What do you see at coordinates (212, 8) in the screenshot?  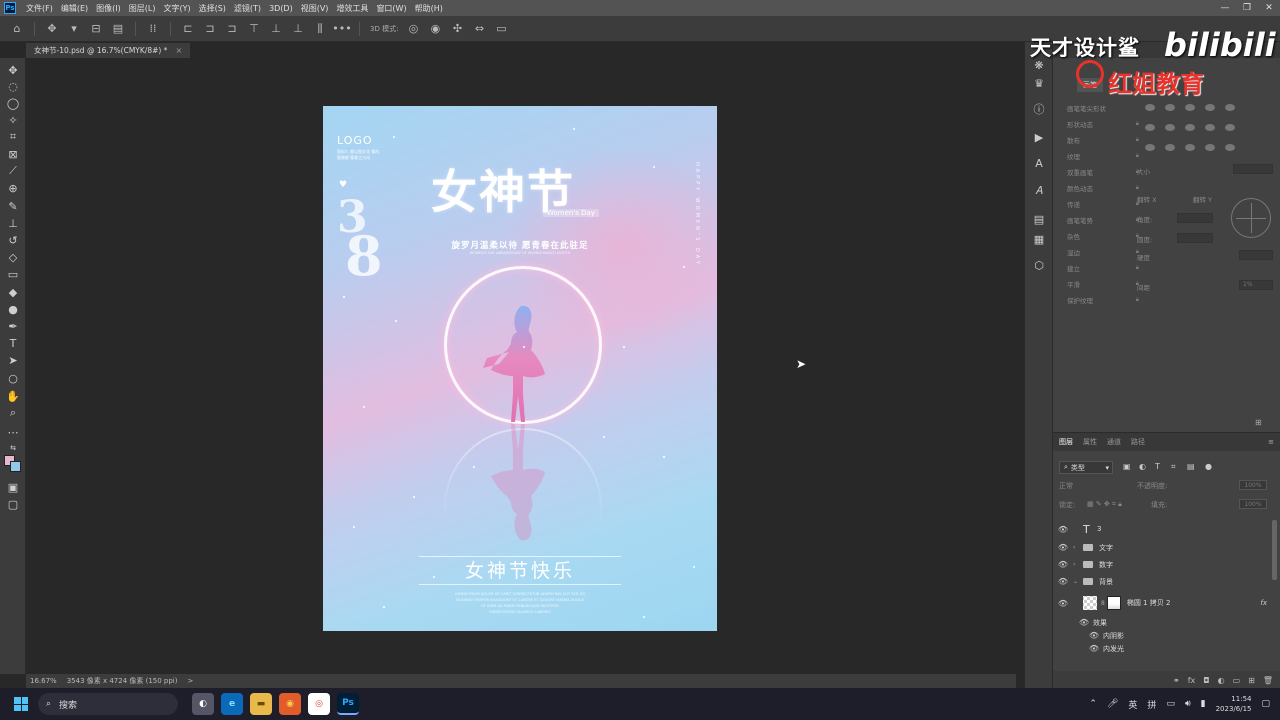 I see `menu-select: 选择(S)` at bounding box center [212, 8].